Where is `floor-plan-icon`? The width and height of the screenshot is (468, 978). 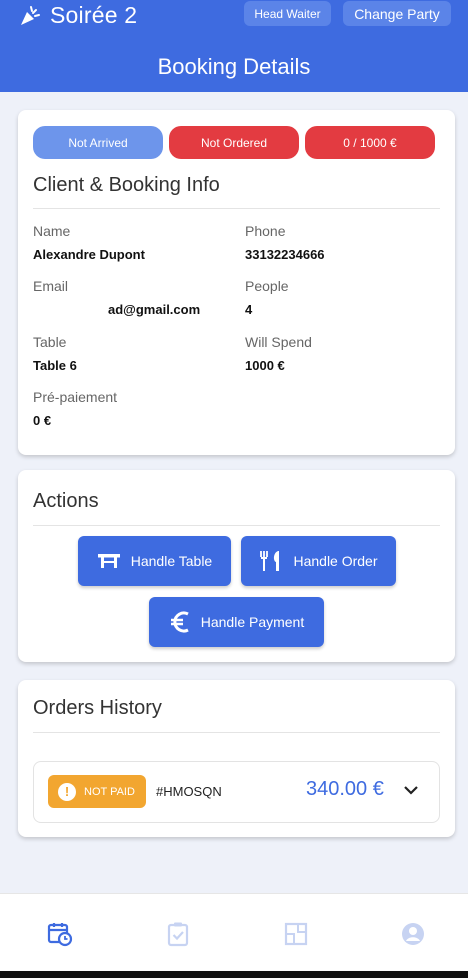 floor-plan-icon is located at coordinates (296, 934).